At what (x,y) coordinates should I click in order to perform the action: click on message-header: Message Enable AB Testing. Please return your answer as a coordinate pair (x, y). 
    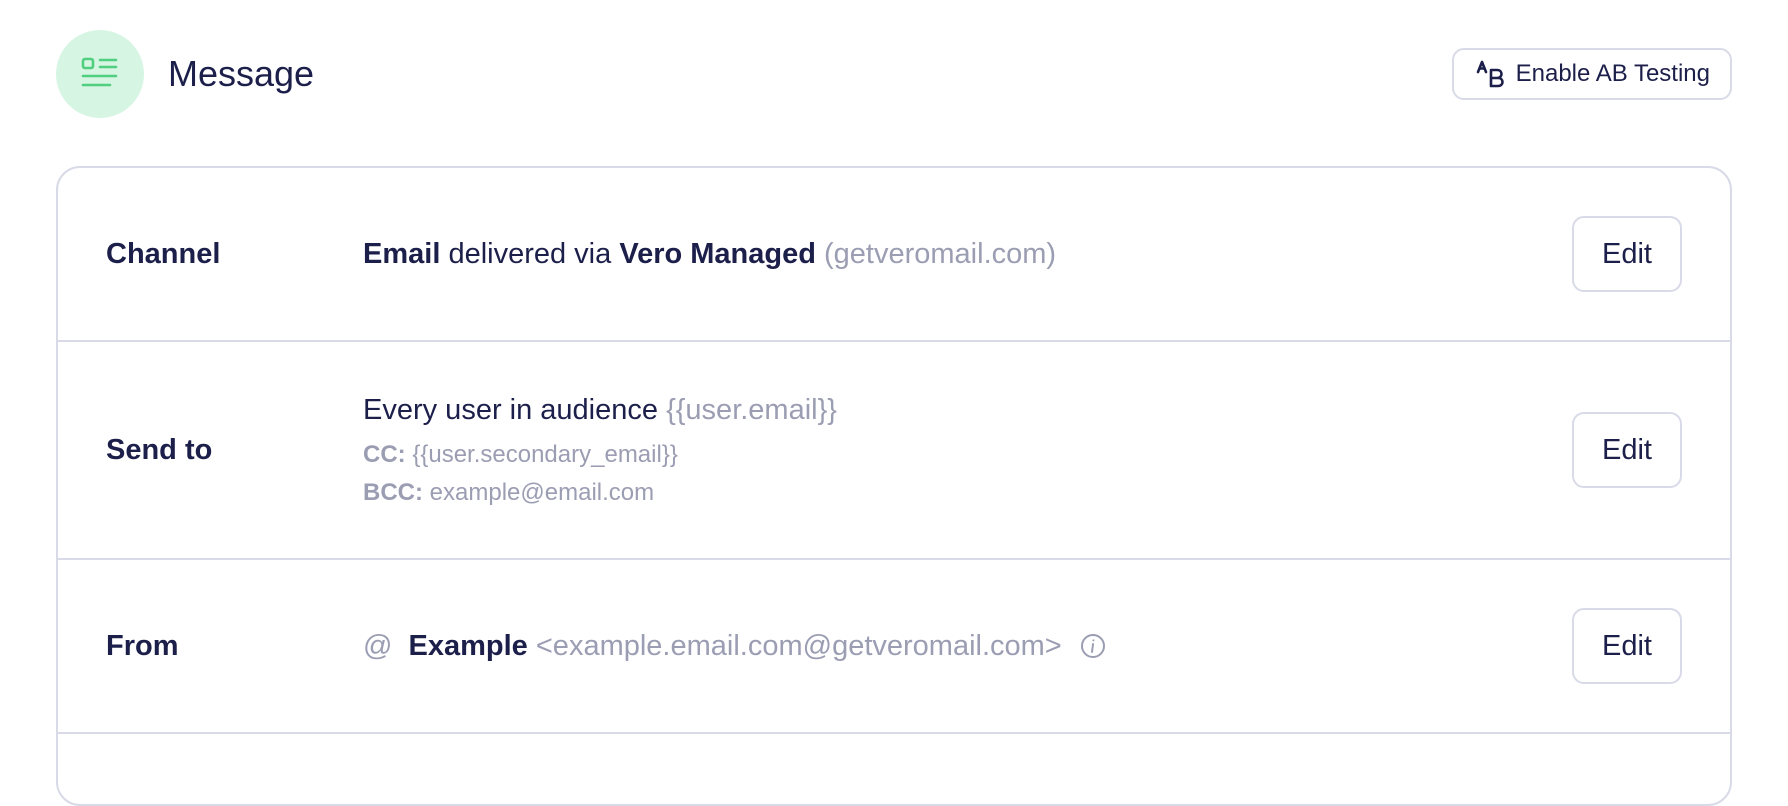
    Looking at the image, I should click on (894, 74).